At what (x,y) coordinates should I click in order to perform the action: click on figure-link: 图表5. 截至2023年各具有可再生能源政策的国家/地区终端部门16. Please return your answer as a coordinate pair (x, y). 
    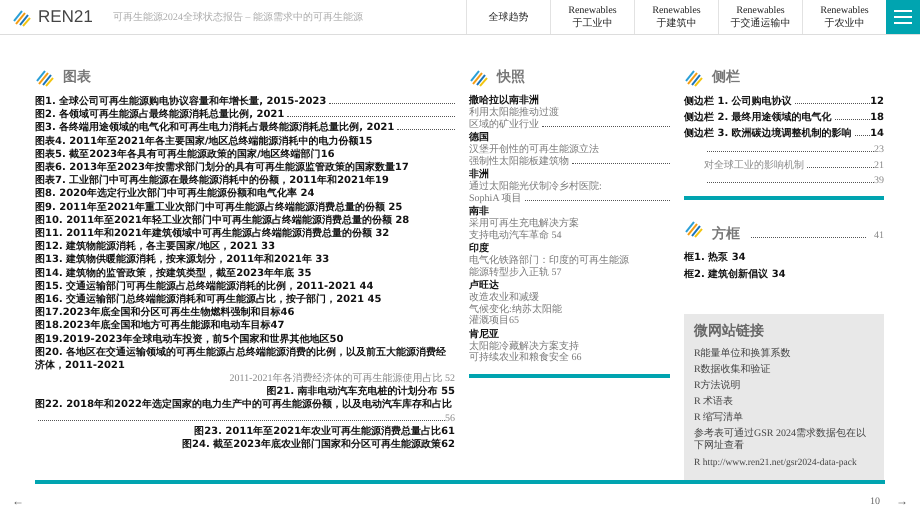
    Looking at the image, I should click on (185, 155).